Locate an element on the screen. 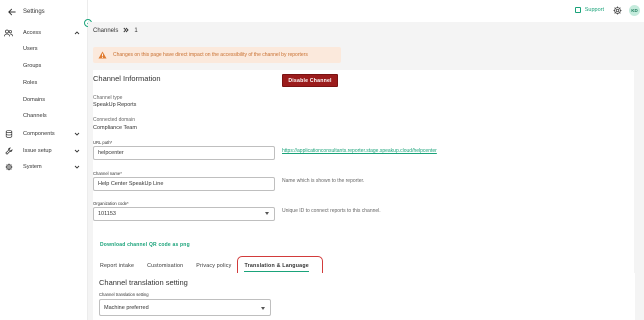 The width and height of the screenshot is (644, 320). sidebar-section-label: Components is located at coordinates (39, 134).